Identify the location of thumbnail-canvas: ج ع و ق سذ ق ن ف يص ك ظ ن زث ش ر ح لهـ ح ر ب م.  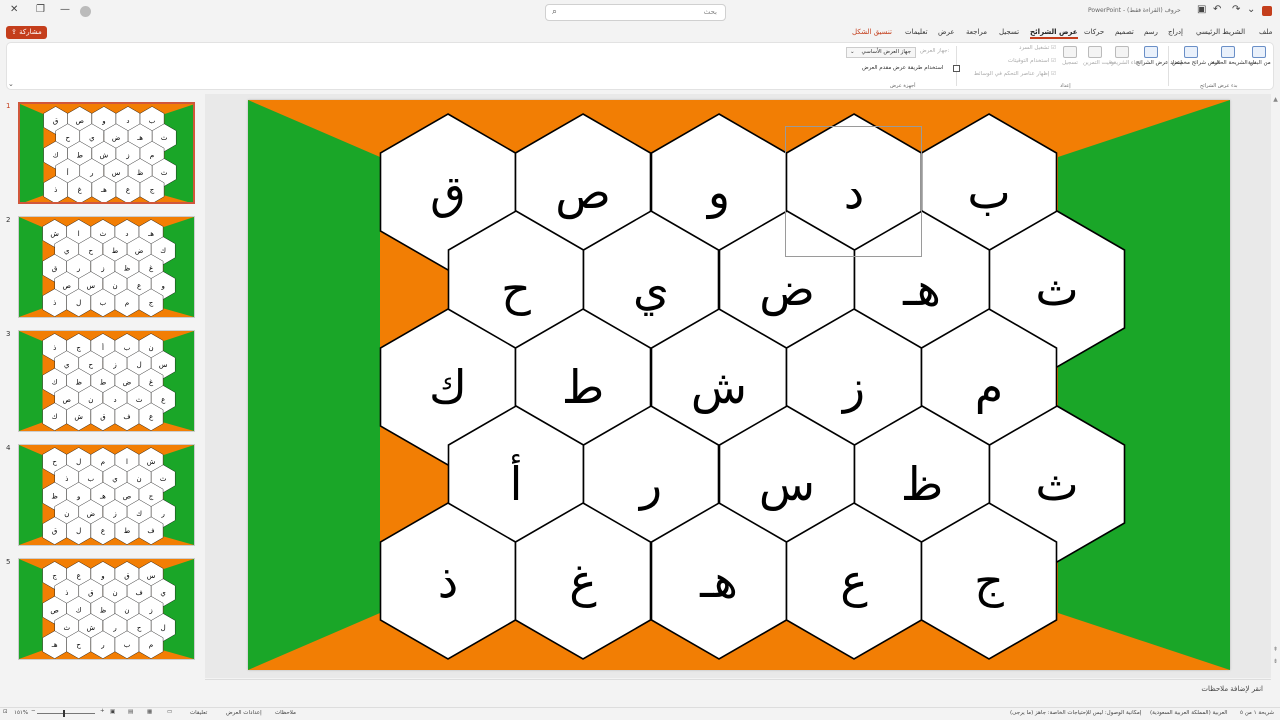
(106, 609).